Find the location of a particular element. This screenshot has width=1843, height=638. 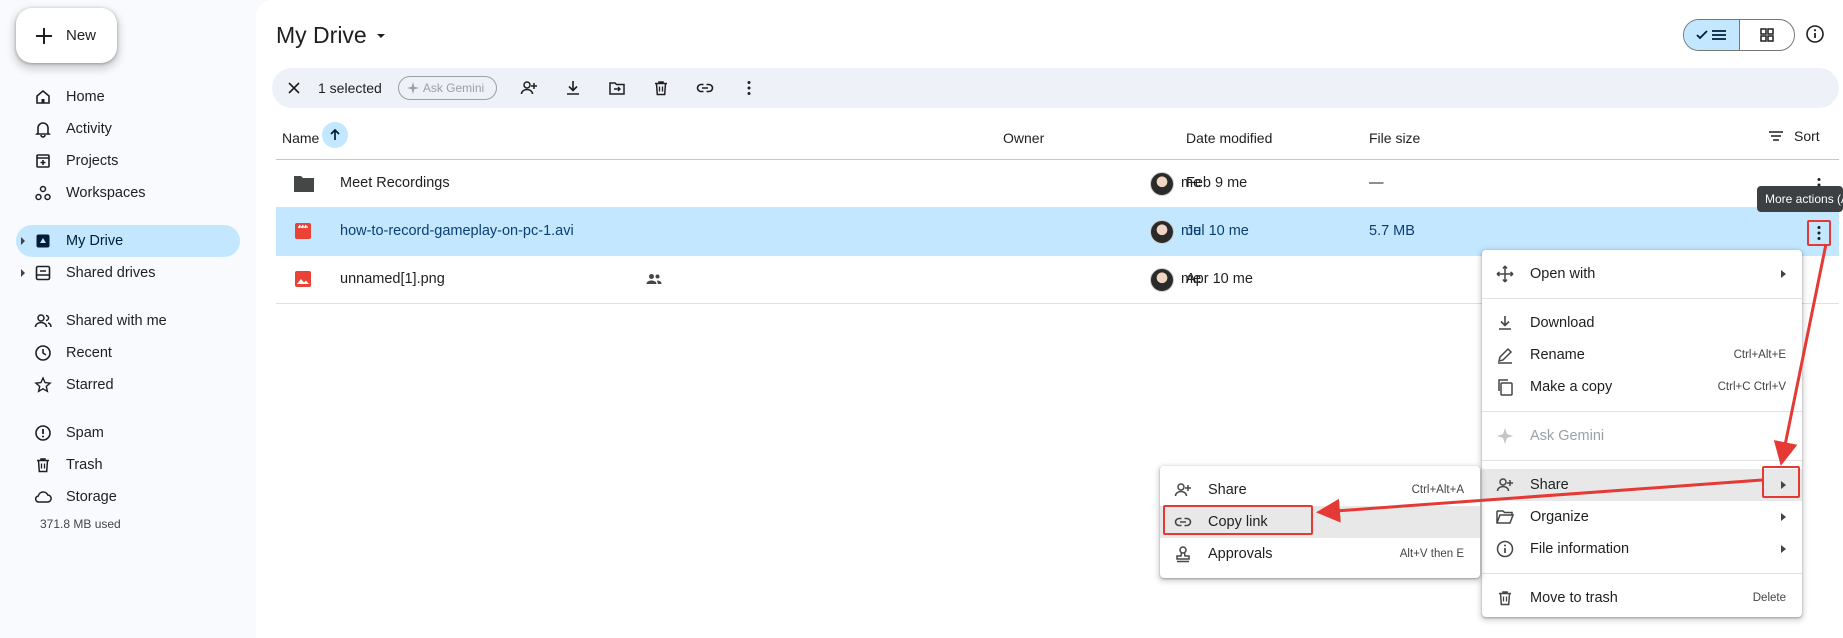

clear-selection-button is located at coordinates (294, 88).